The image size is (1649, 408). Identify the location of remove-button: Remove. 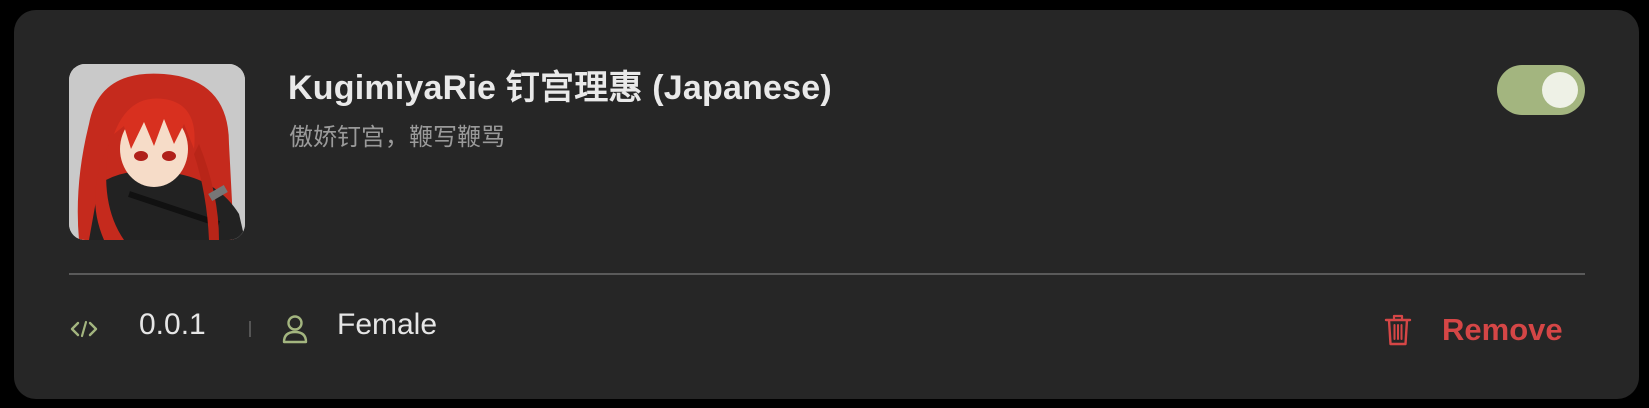
(1473, 330).